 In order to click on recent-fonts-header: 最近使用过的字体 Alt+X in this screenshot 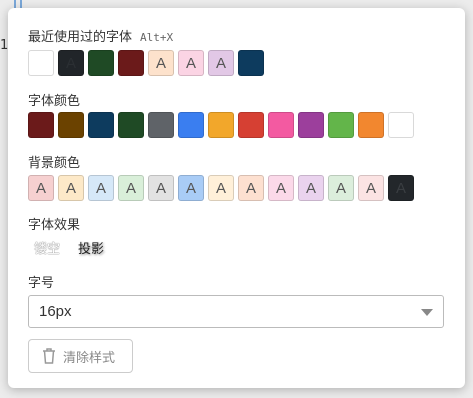, I will do `click(100, 35)`.